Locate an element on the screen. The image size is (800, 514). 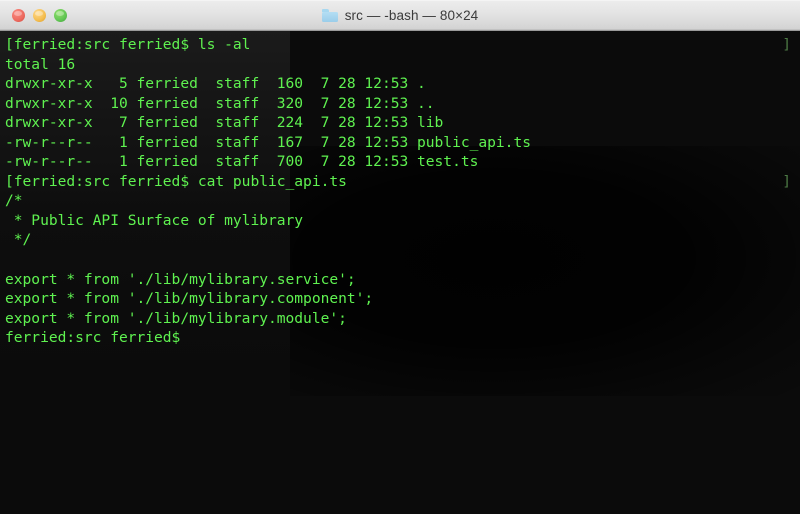
window-controls is located at coordinates (33, 15).